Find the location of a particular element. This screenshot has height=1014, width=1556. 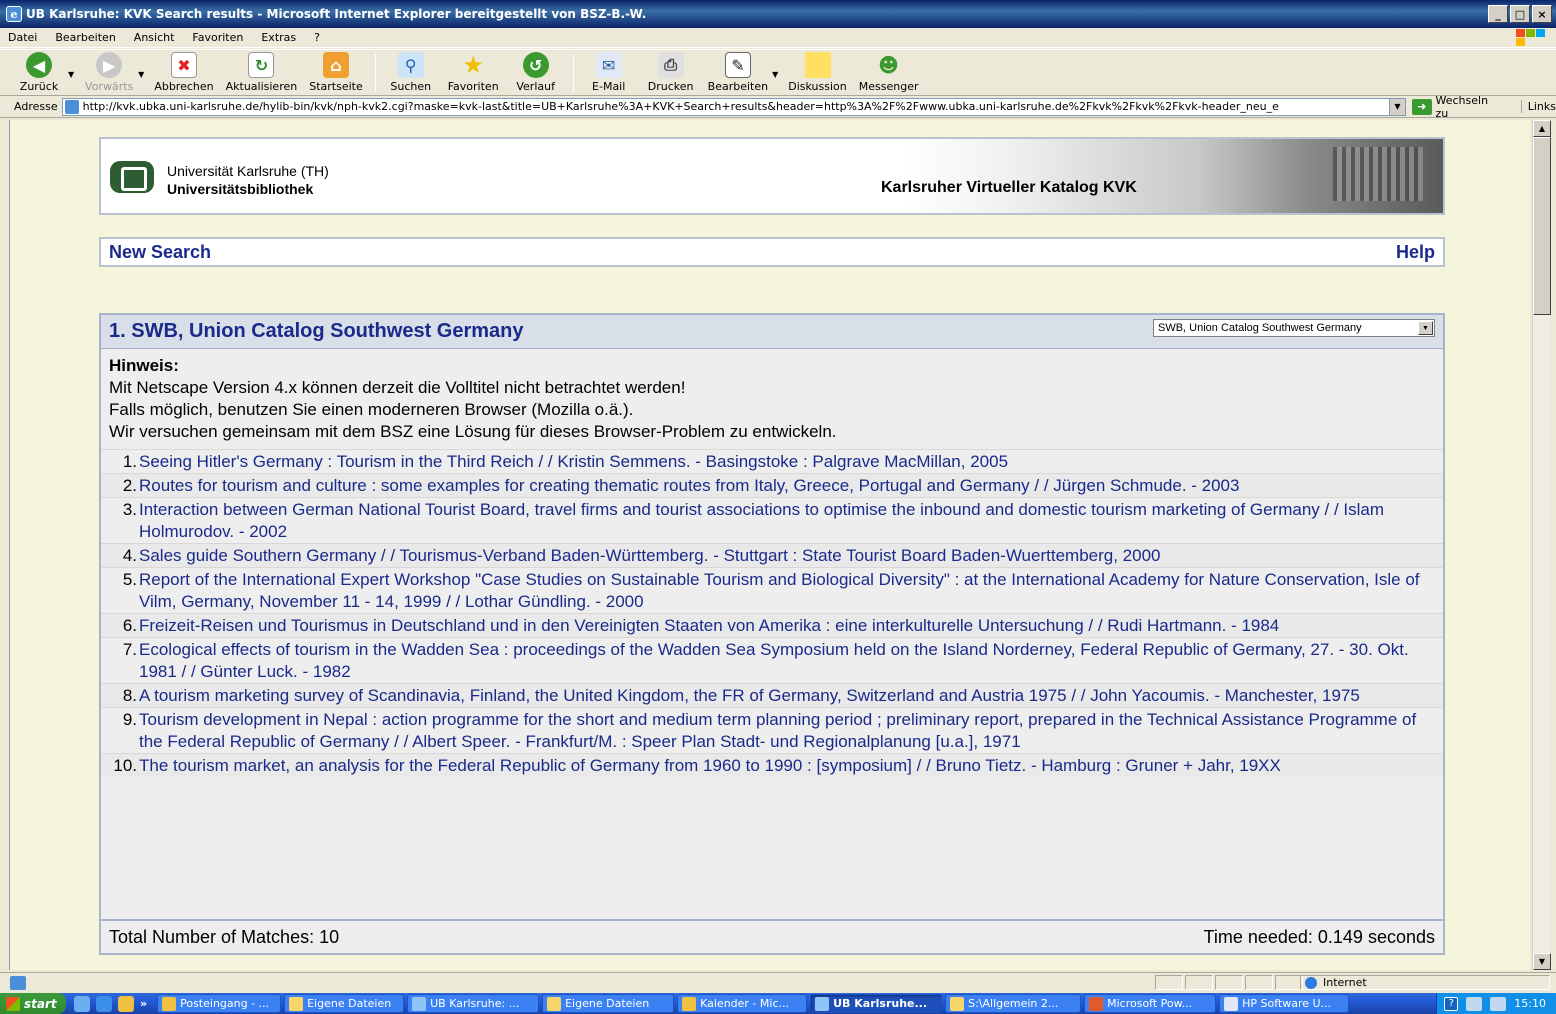

result-number: 1. is located at coordinates (129, 461).